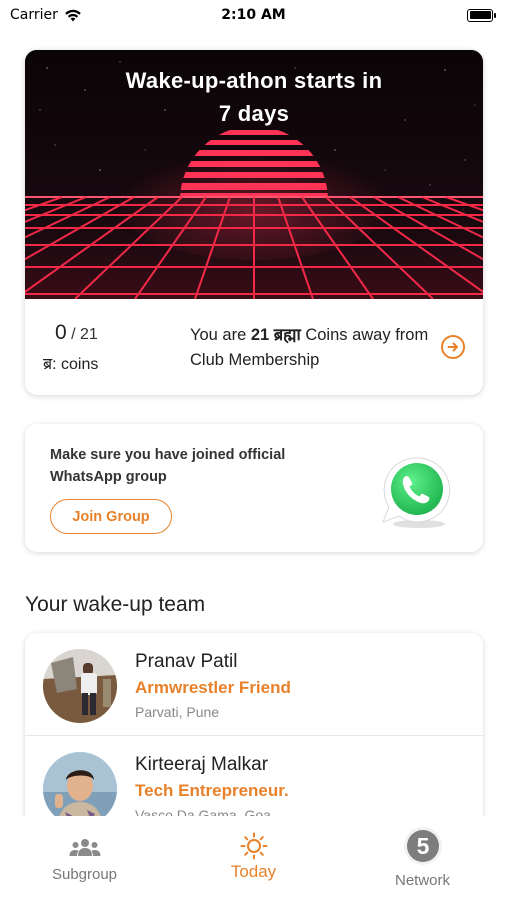 Image resolution: width=507 pixels, height=900 pixels. I want to click on bottom-tab-bar: Subgroup Today 5 Network, so click(253, 858).